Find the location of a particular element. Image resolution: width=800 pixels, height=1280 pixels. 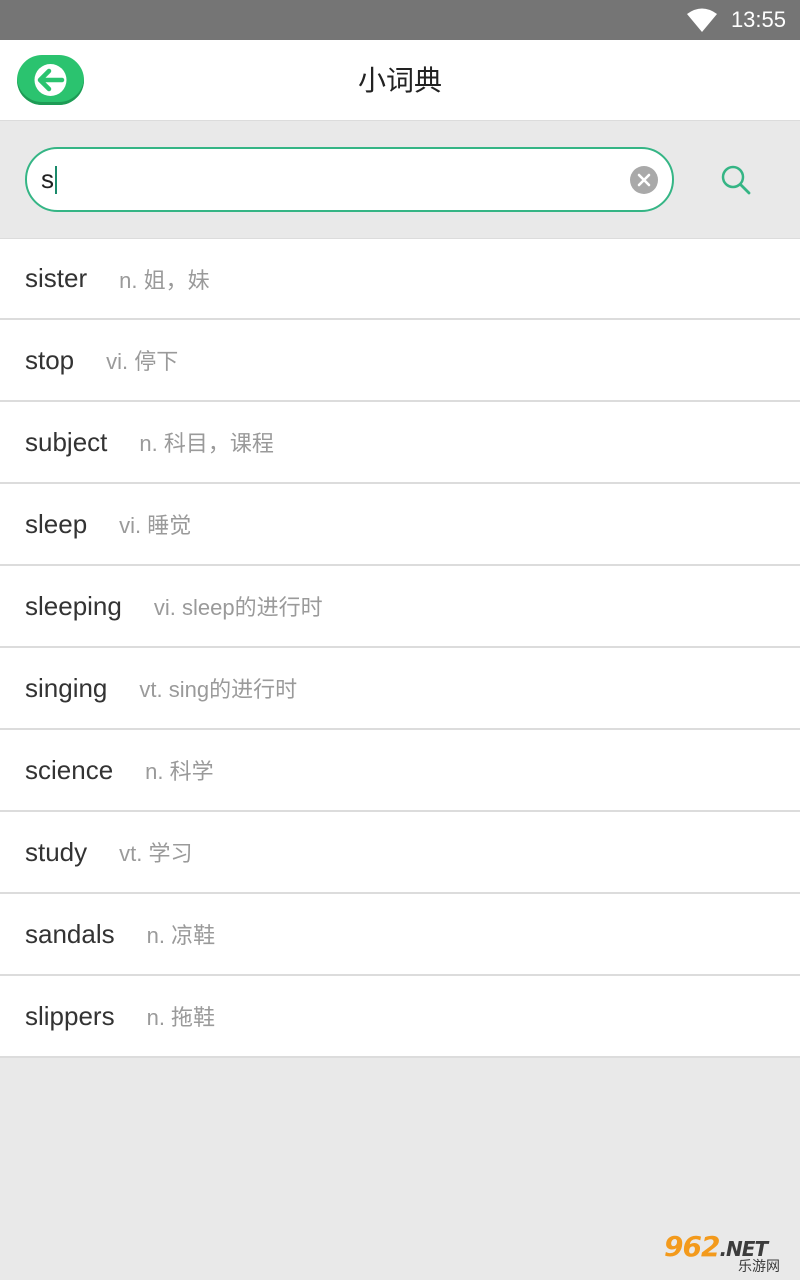

wifi-icon is located at coordinates (702, 20).